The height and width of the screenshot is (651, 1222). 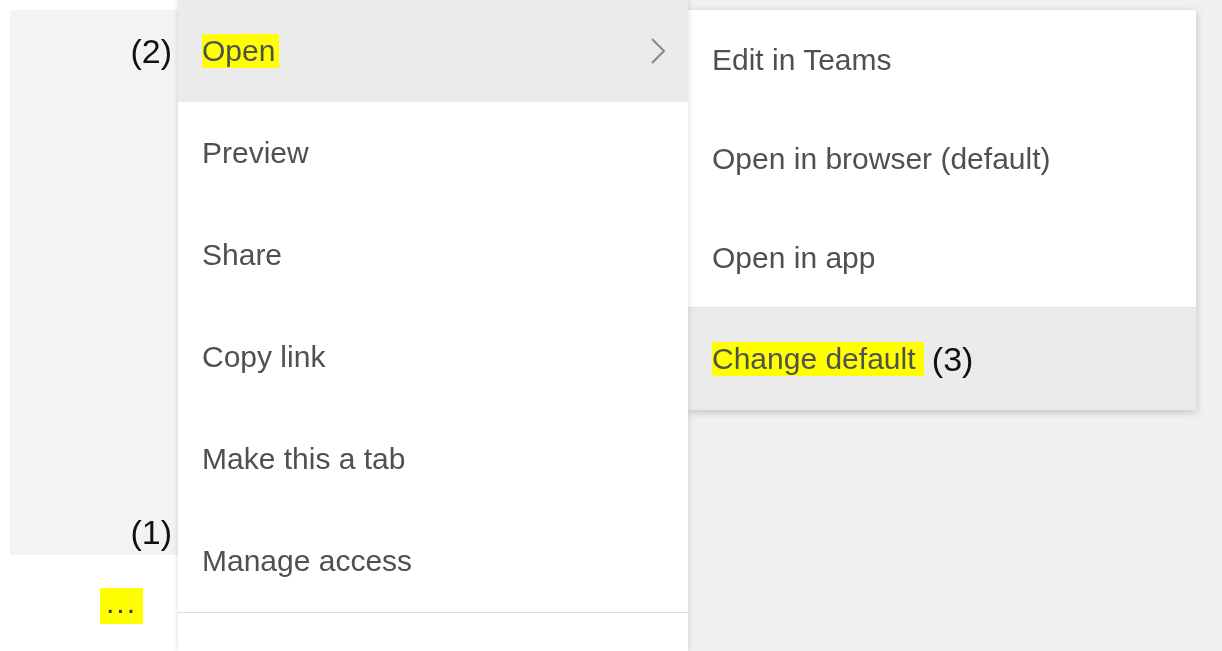 I want to click on chevron-right-icon, so click(x=658, y=51).